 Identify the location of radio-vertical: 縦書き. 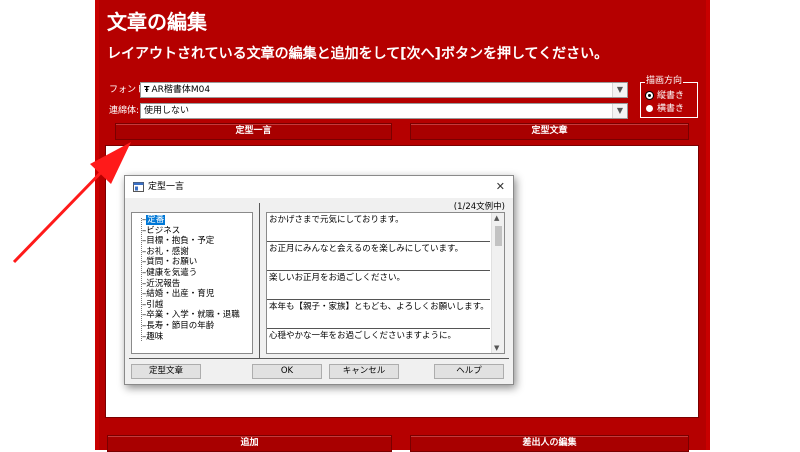
(665, 96).